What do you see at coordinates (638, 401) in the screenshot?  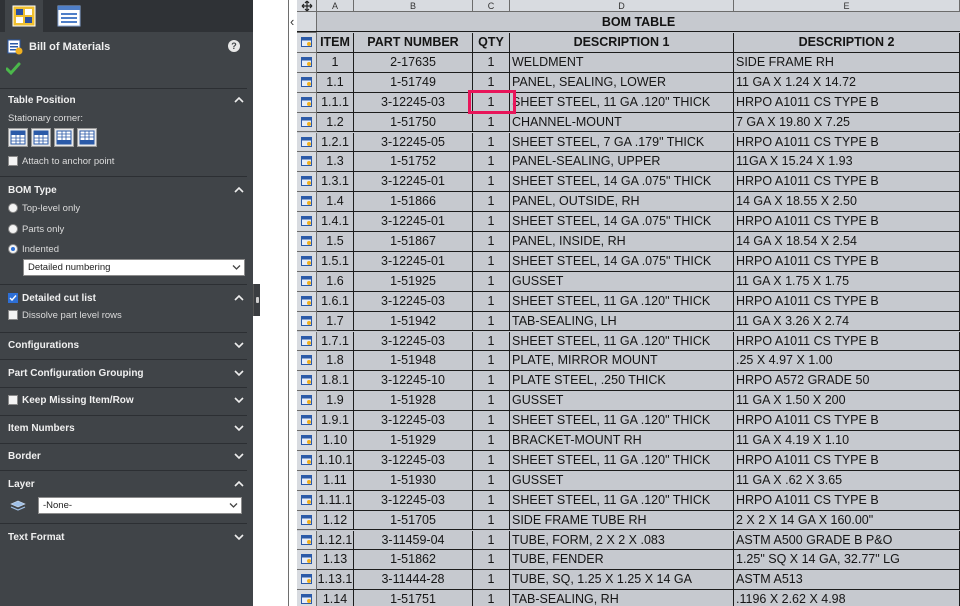 I see `table-row: 1.9 1-51928 1 GUSSET 11 GA X 1.50 X 200` at bounding box center [638, 401].